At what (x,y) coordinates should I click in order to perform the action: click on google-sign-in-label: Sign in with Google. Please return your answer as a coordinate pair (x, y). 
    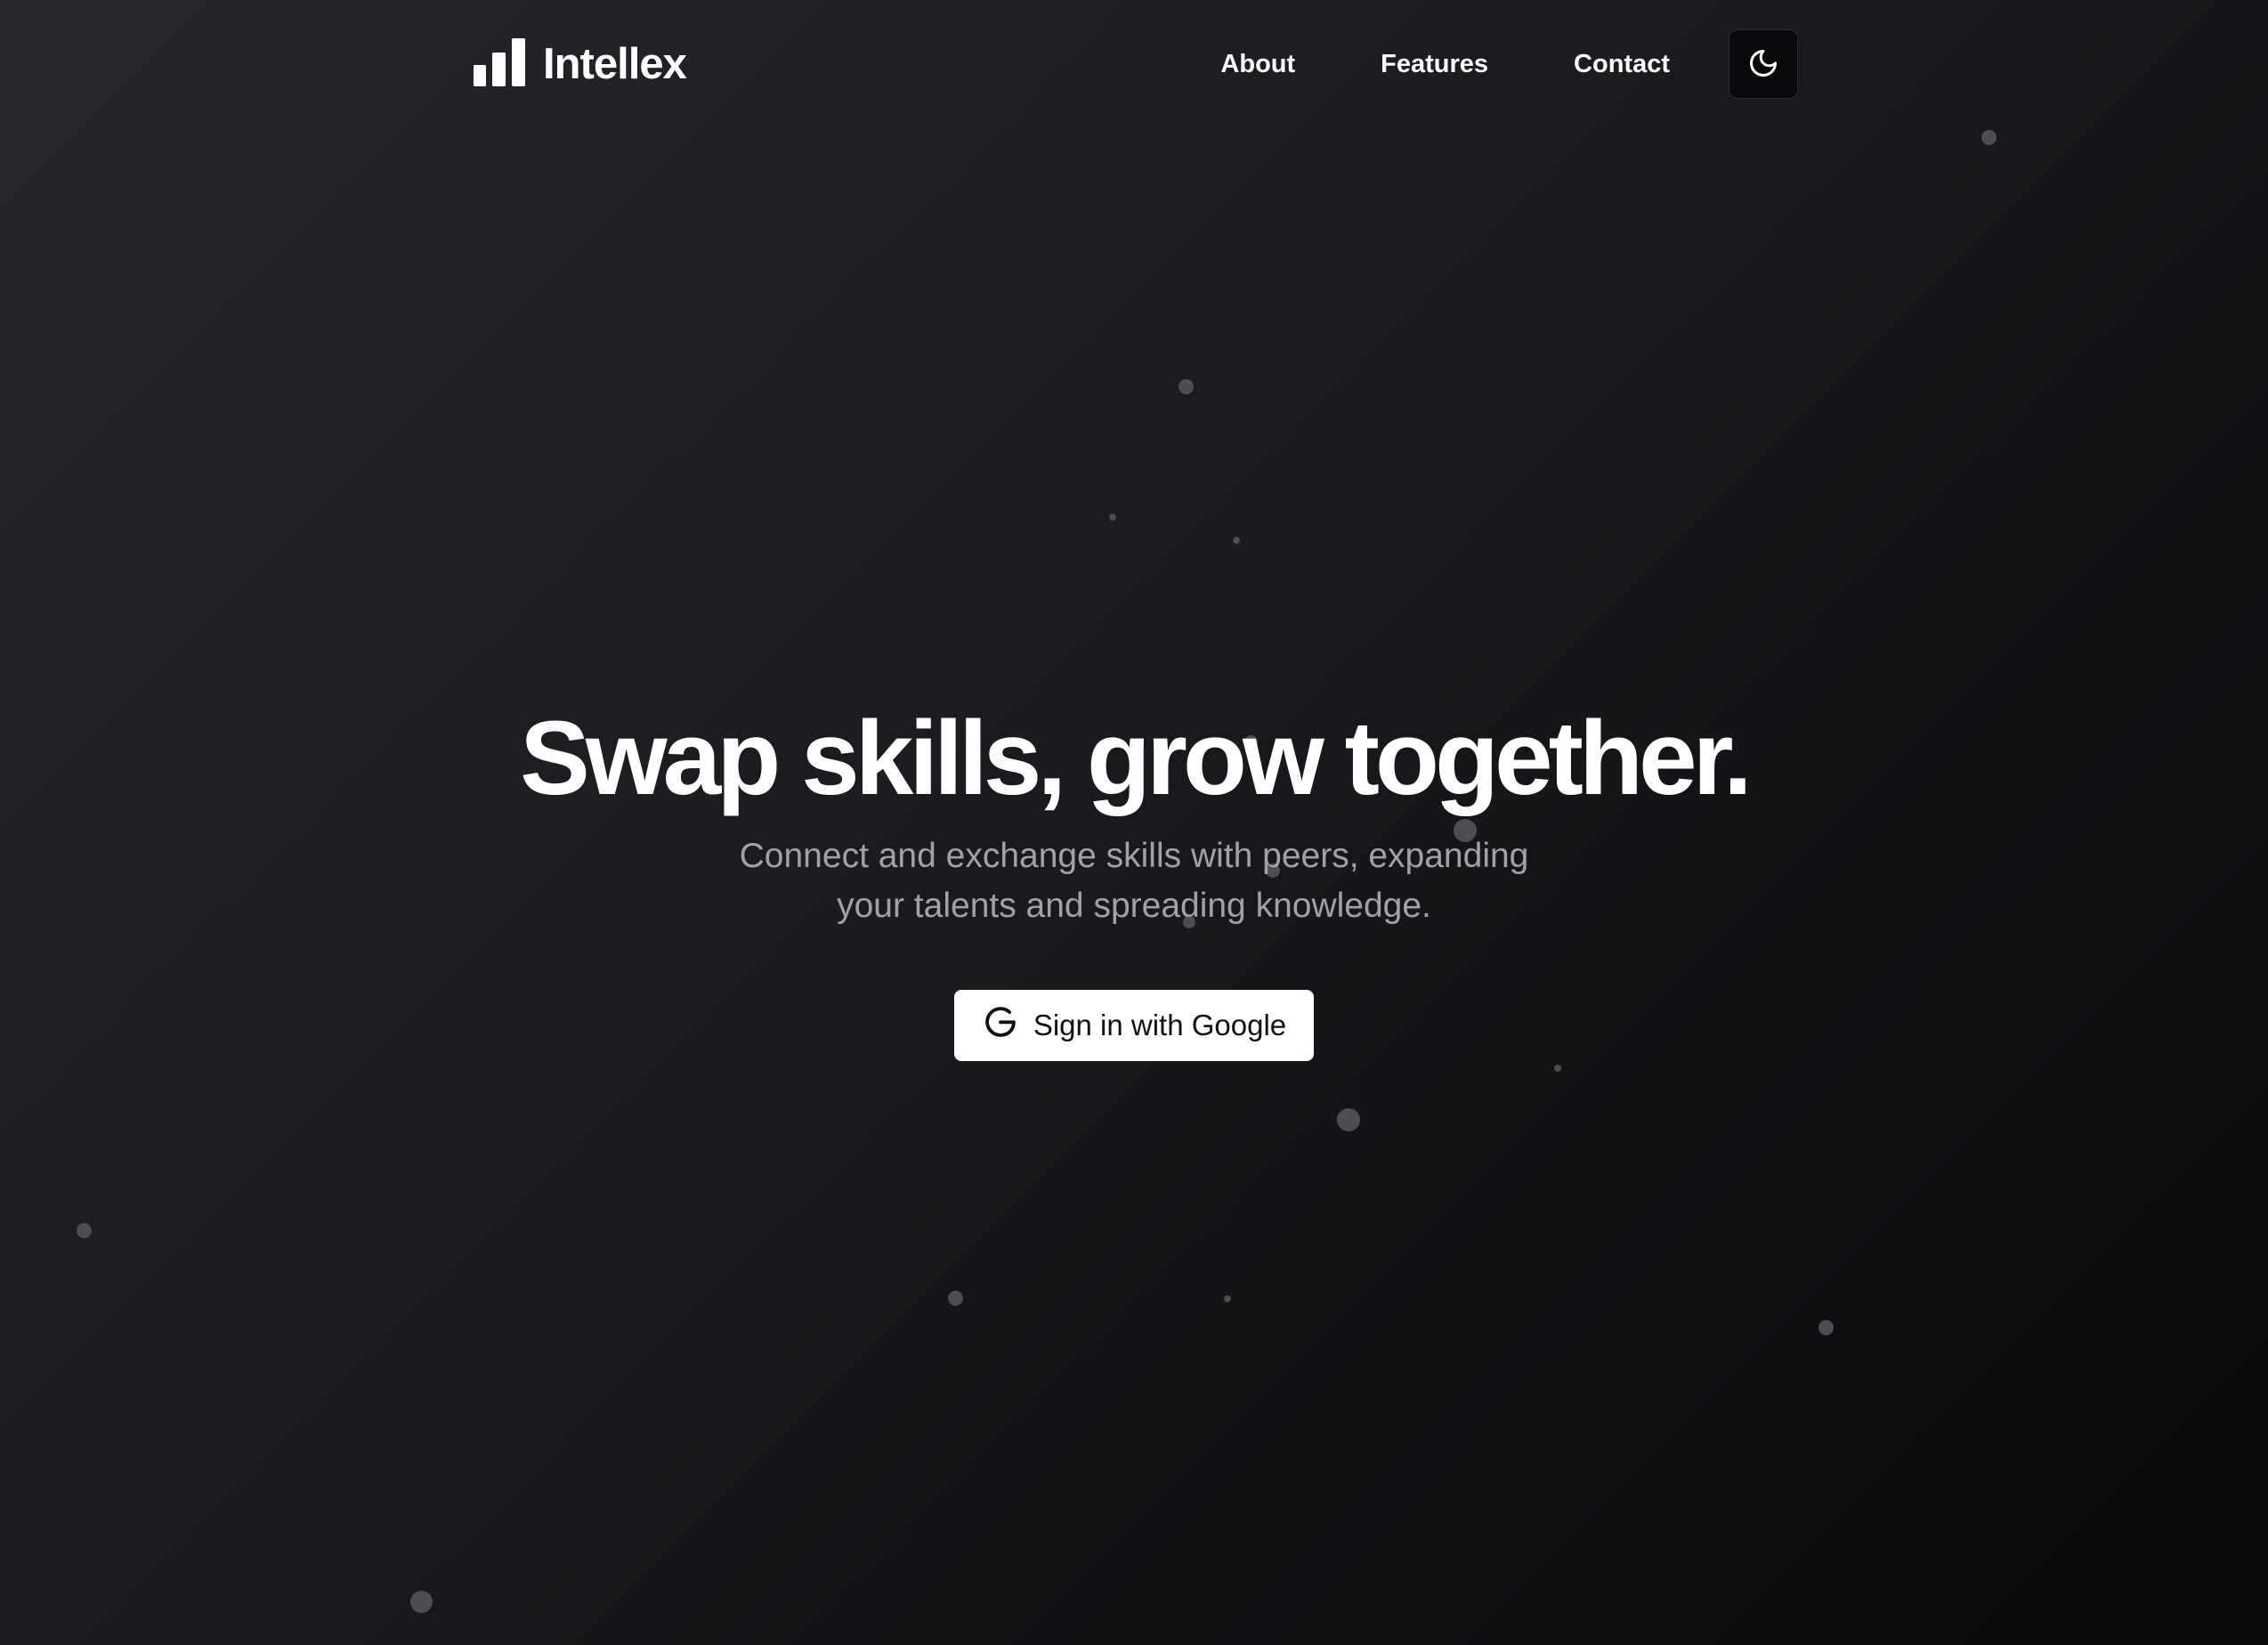
    Looking at the image, I should click on (1160, 1025).